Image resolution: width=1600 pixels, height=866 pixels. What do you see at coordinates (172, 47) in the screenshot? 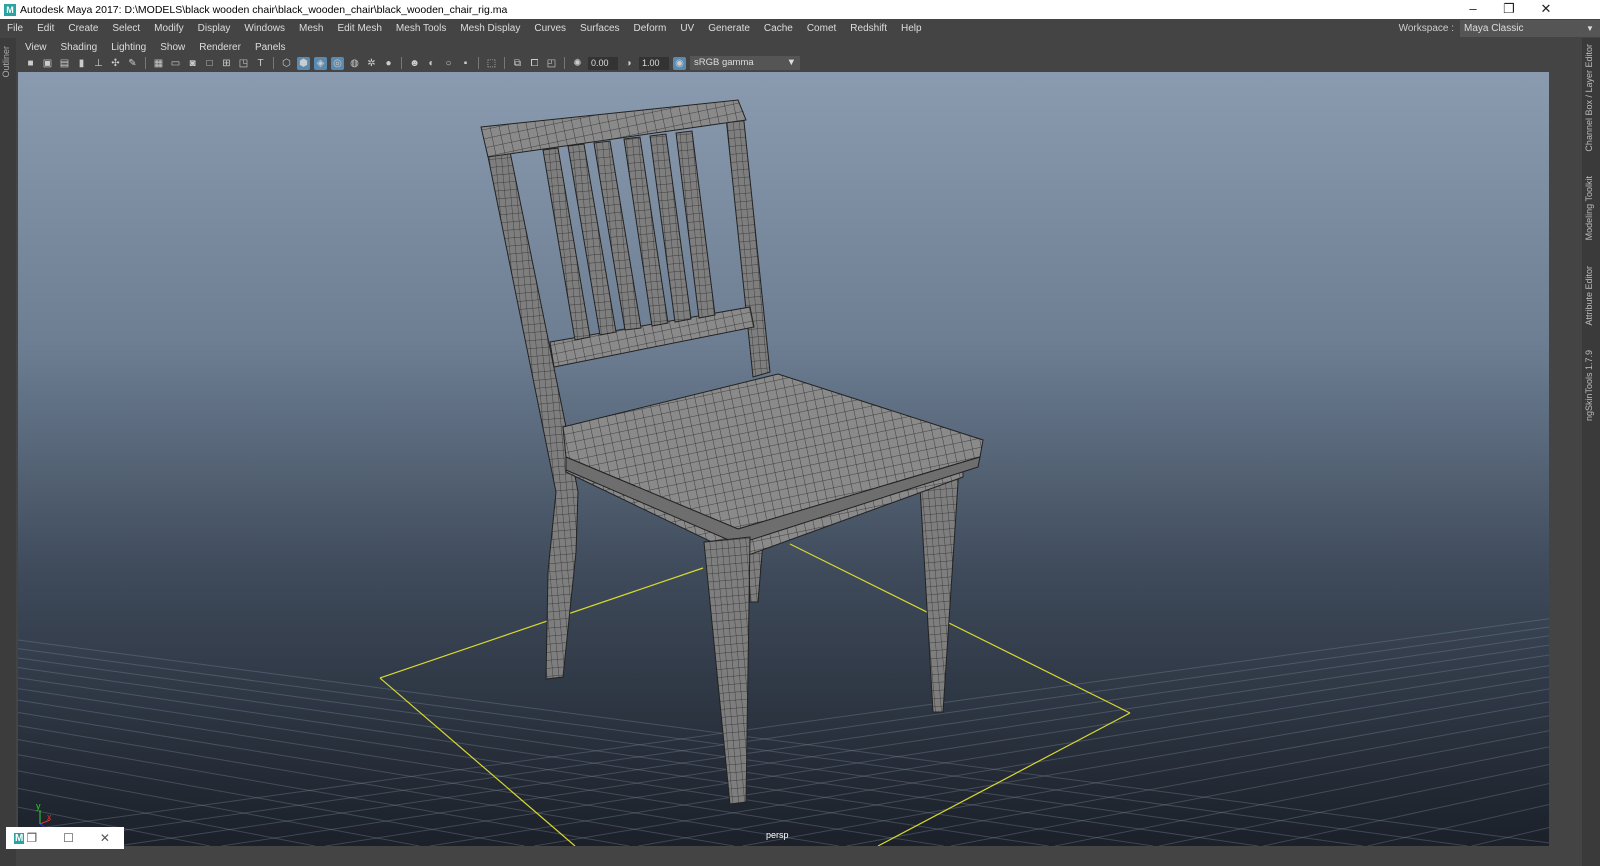
I see `panel-menu-show: Show` at bounding box center [172, 47].